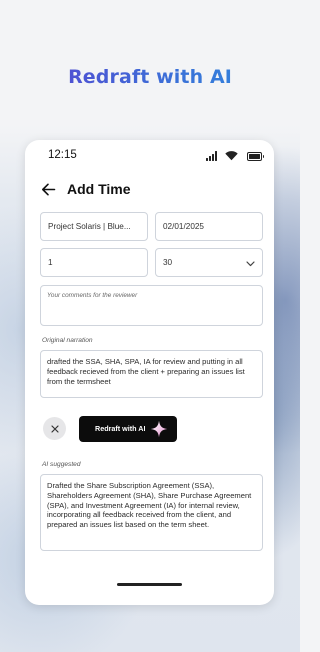 The width and height of the screenshot is (320, 652). What do you see at coordinates (149, 156) in the screenshot?
I see `status-bar: 12:15` at bounding box center [149, 156].